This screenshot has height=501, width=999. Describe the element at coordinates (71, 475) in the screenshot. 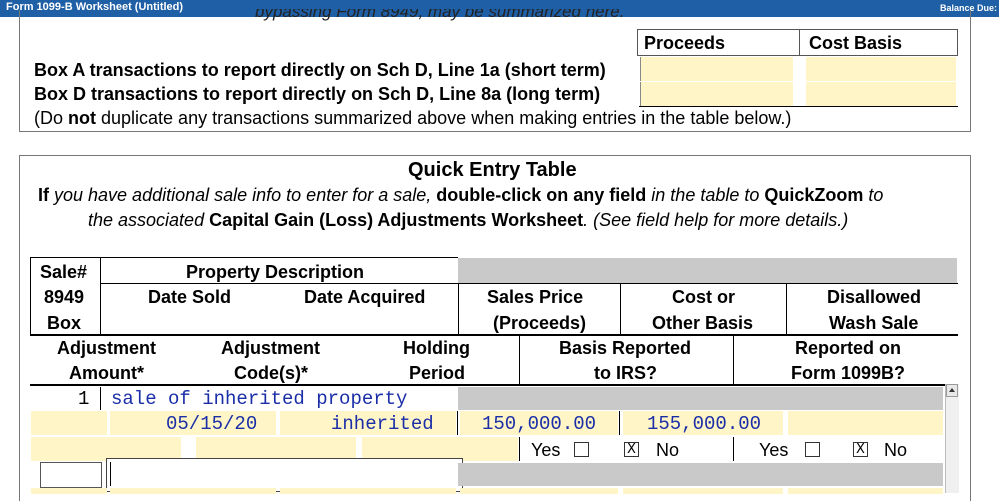

I see `row2-sale-num-input` at that location.